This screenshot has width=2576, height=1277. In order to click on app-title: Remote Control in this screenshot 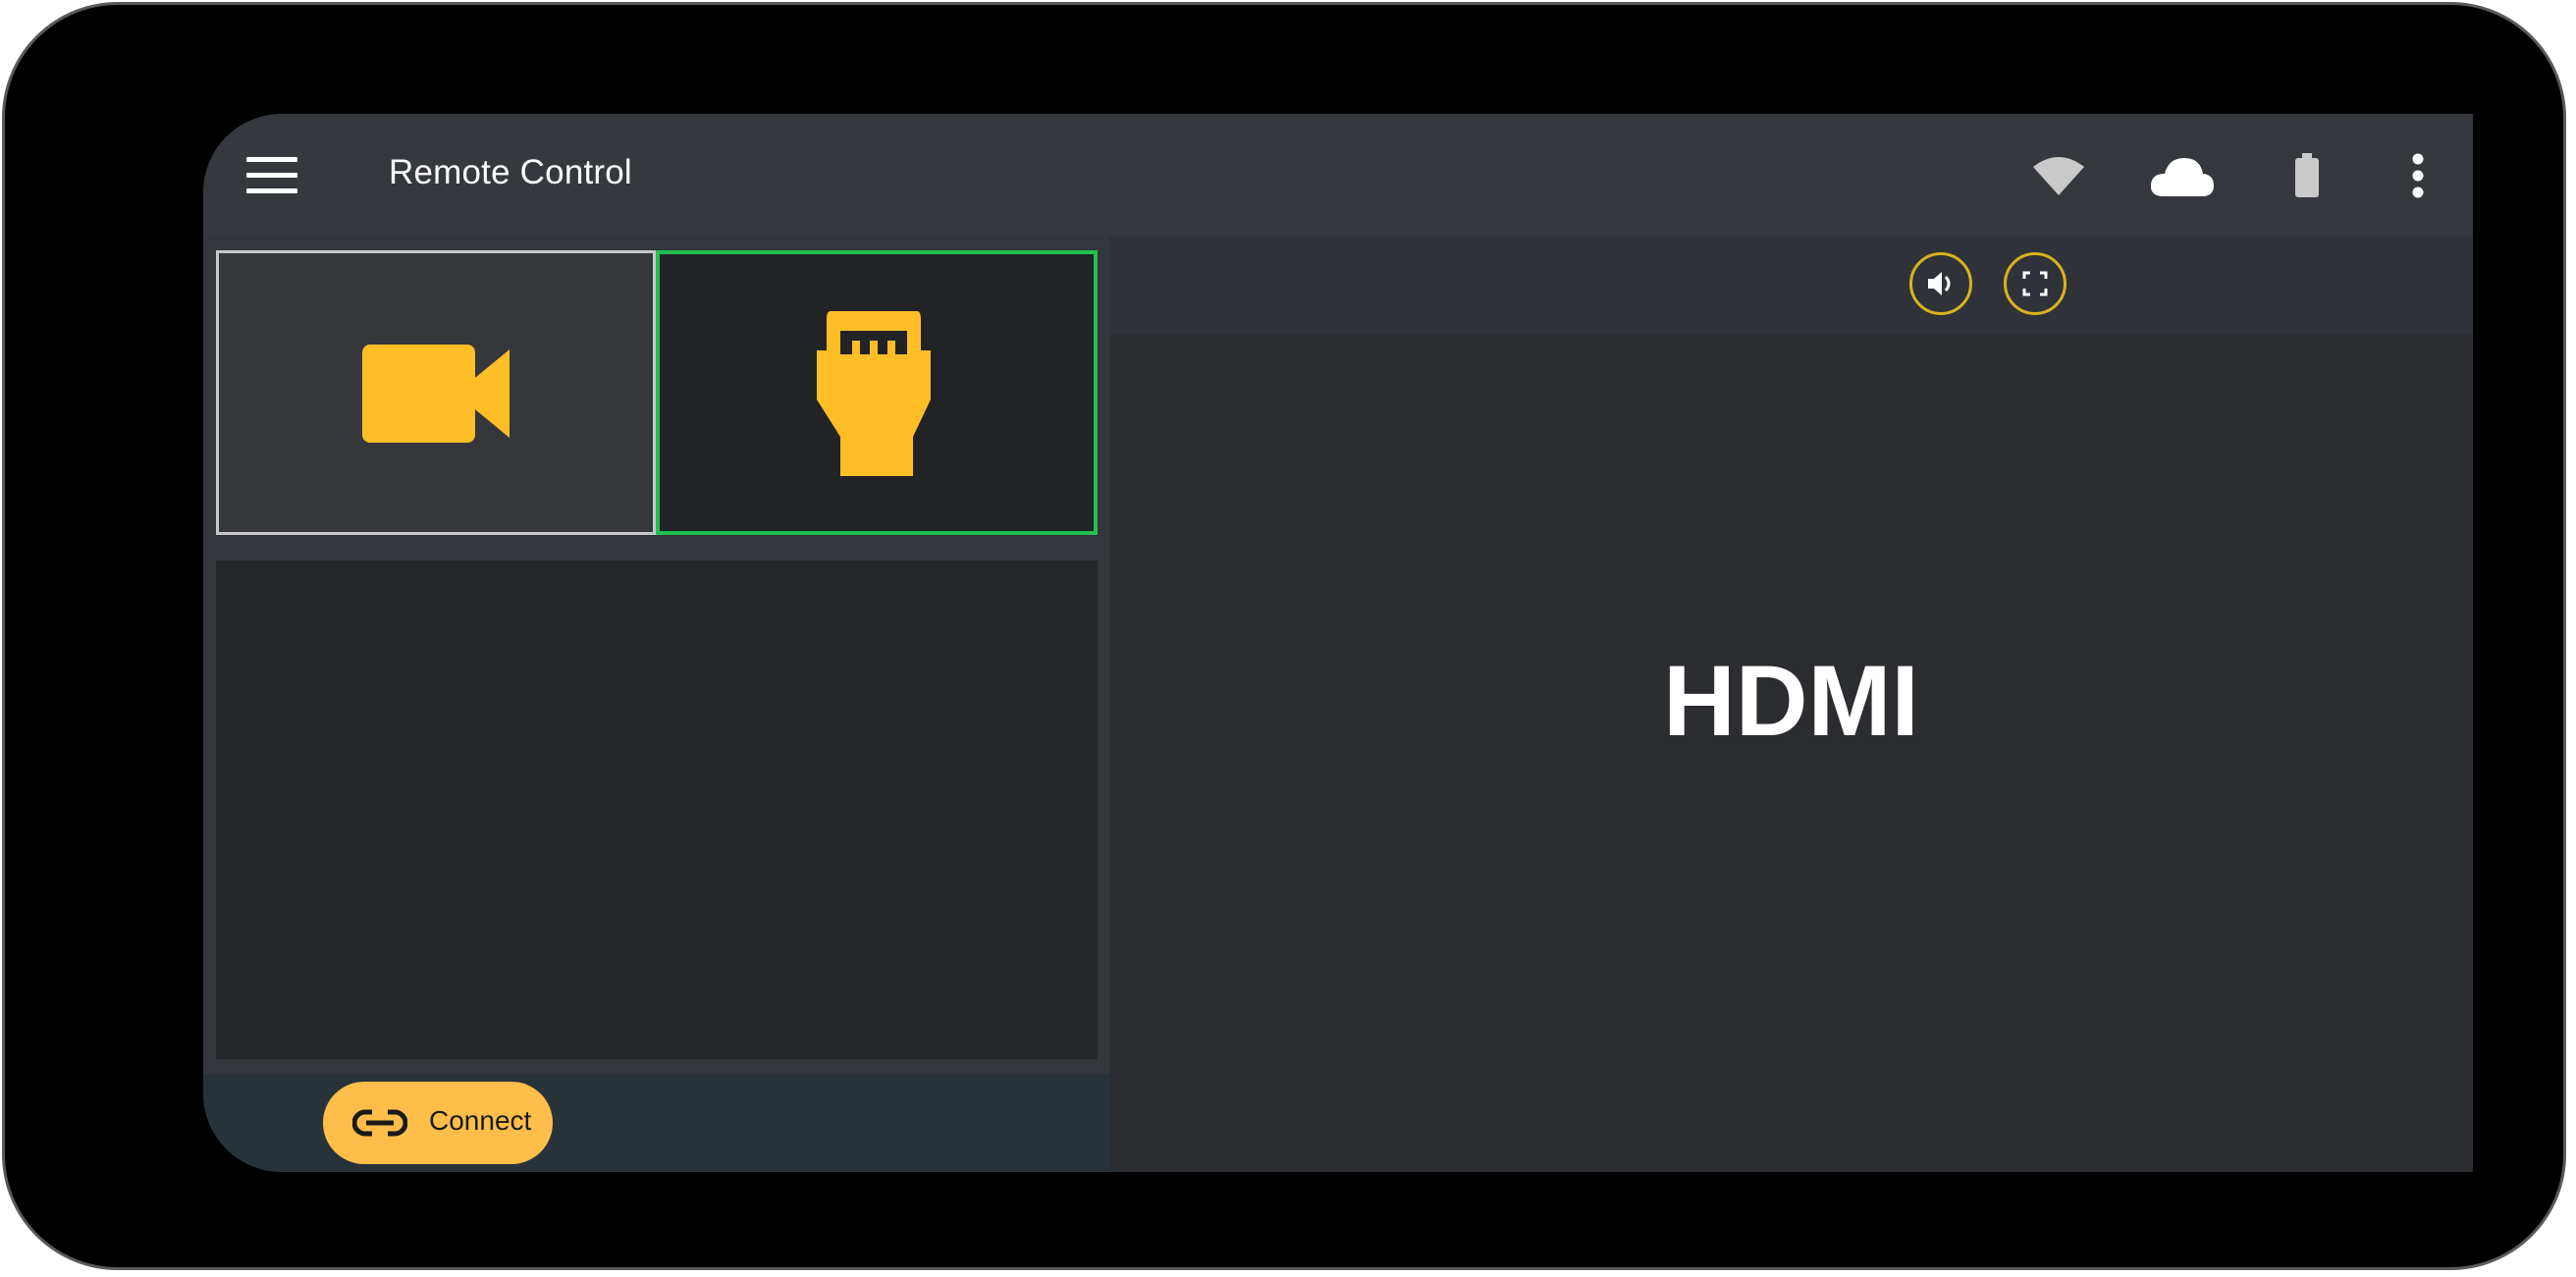, I will do `click(510, 172)`.